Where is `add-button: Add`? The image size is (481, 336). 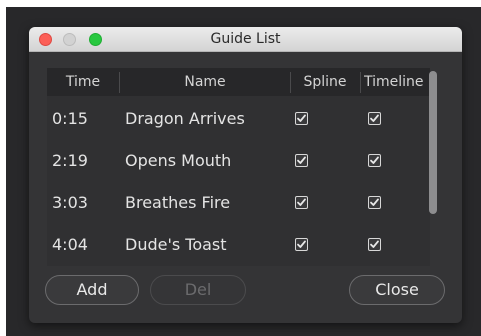 add-button: Add is located at coordinates (92, 290).